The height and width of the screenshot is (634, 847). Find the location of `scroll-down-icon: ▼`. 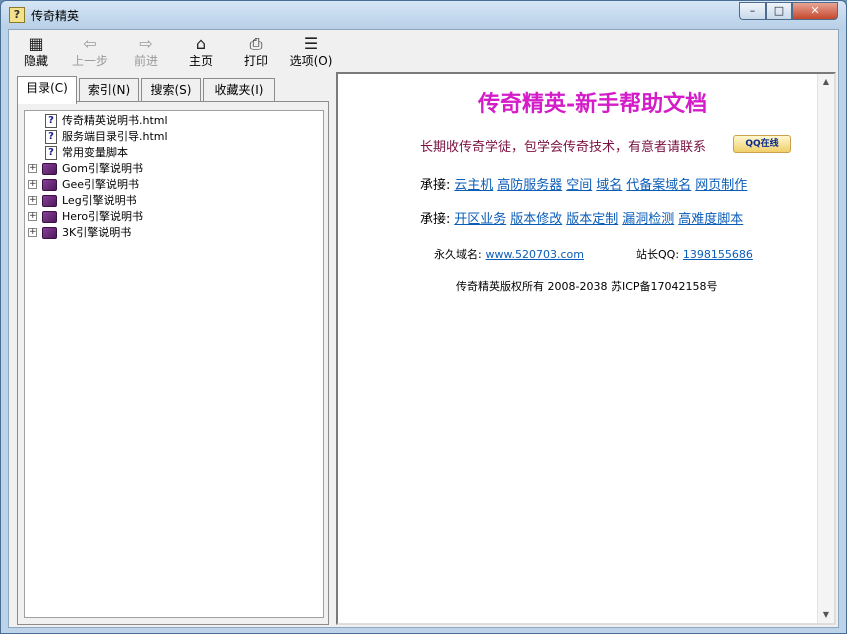

scroll-down-icon: ▼ is located at coordinates (826, 615).